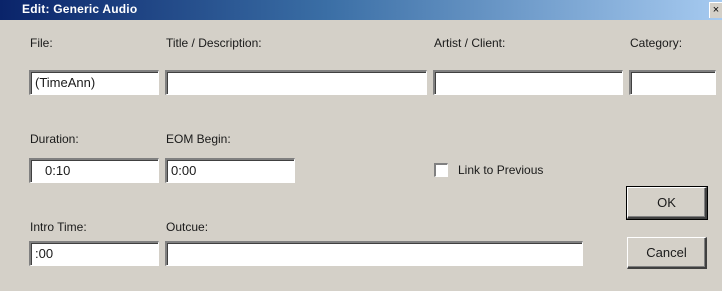 This screenshot has height=291, width=722. I want to click on close-icon: ×, so click(715, 10).